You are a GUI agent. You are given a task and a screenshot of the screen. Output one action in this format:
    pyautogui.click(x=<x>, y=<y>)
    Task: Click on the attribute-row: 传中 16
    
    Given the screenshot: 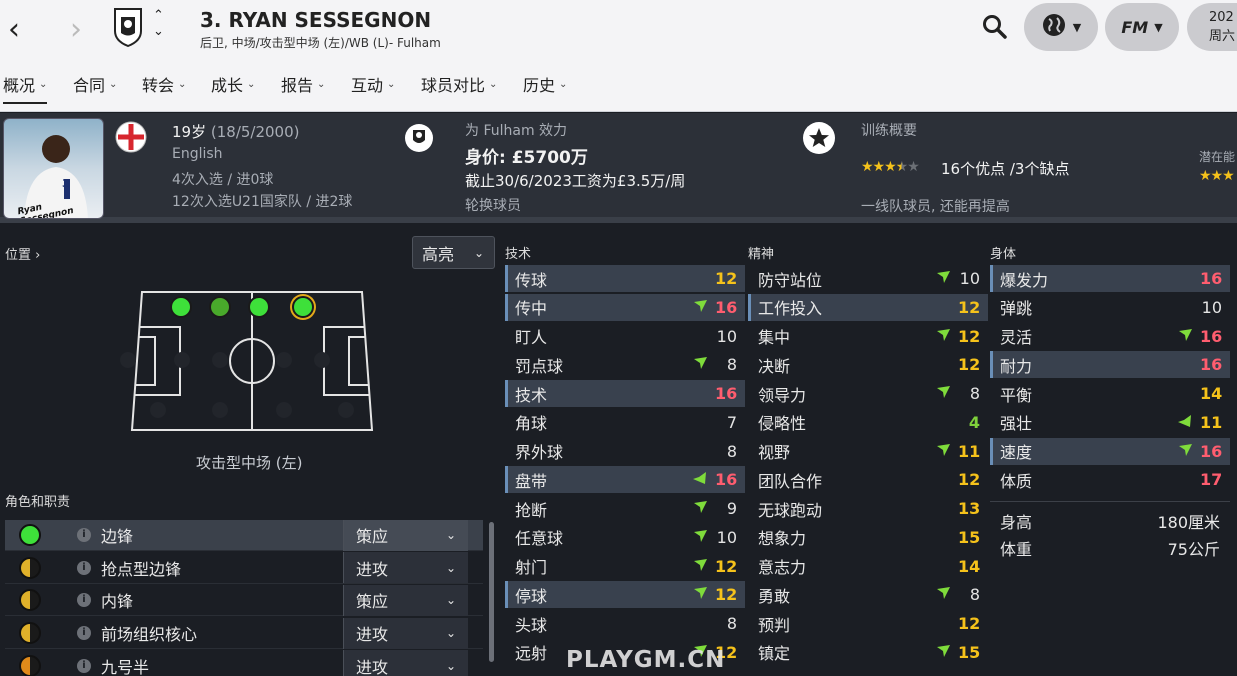 What is the action you would take?
    pyautogui.click(x=625, y=307)
    